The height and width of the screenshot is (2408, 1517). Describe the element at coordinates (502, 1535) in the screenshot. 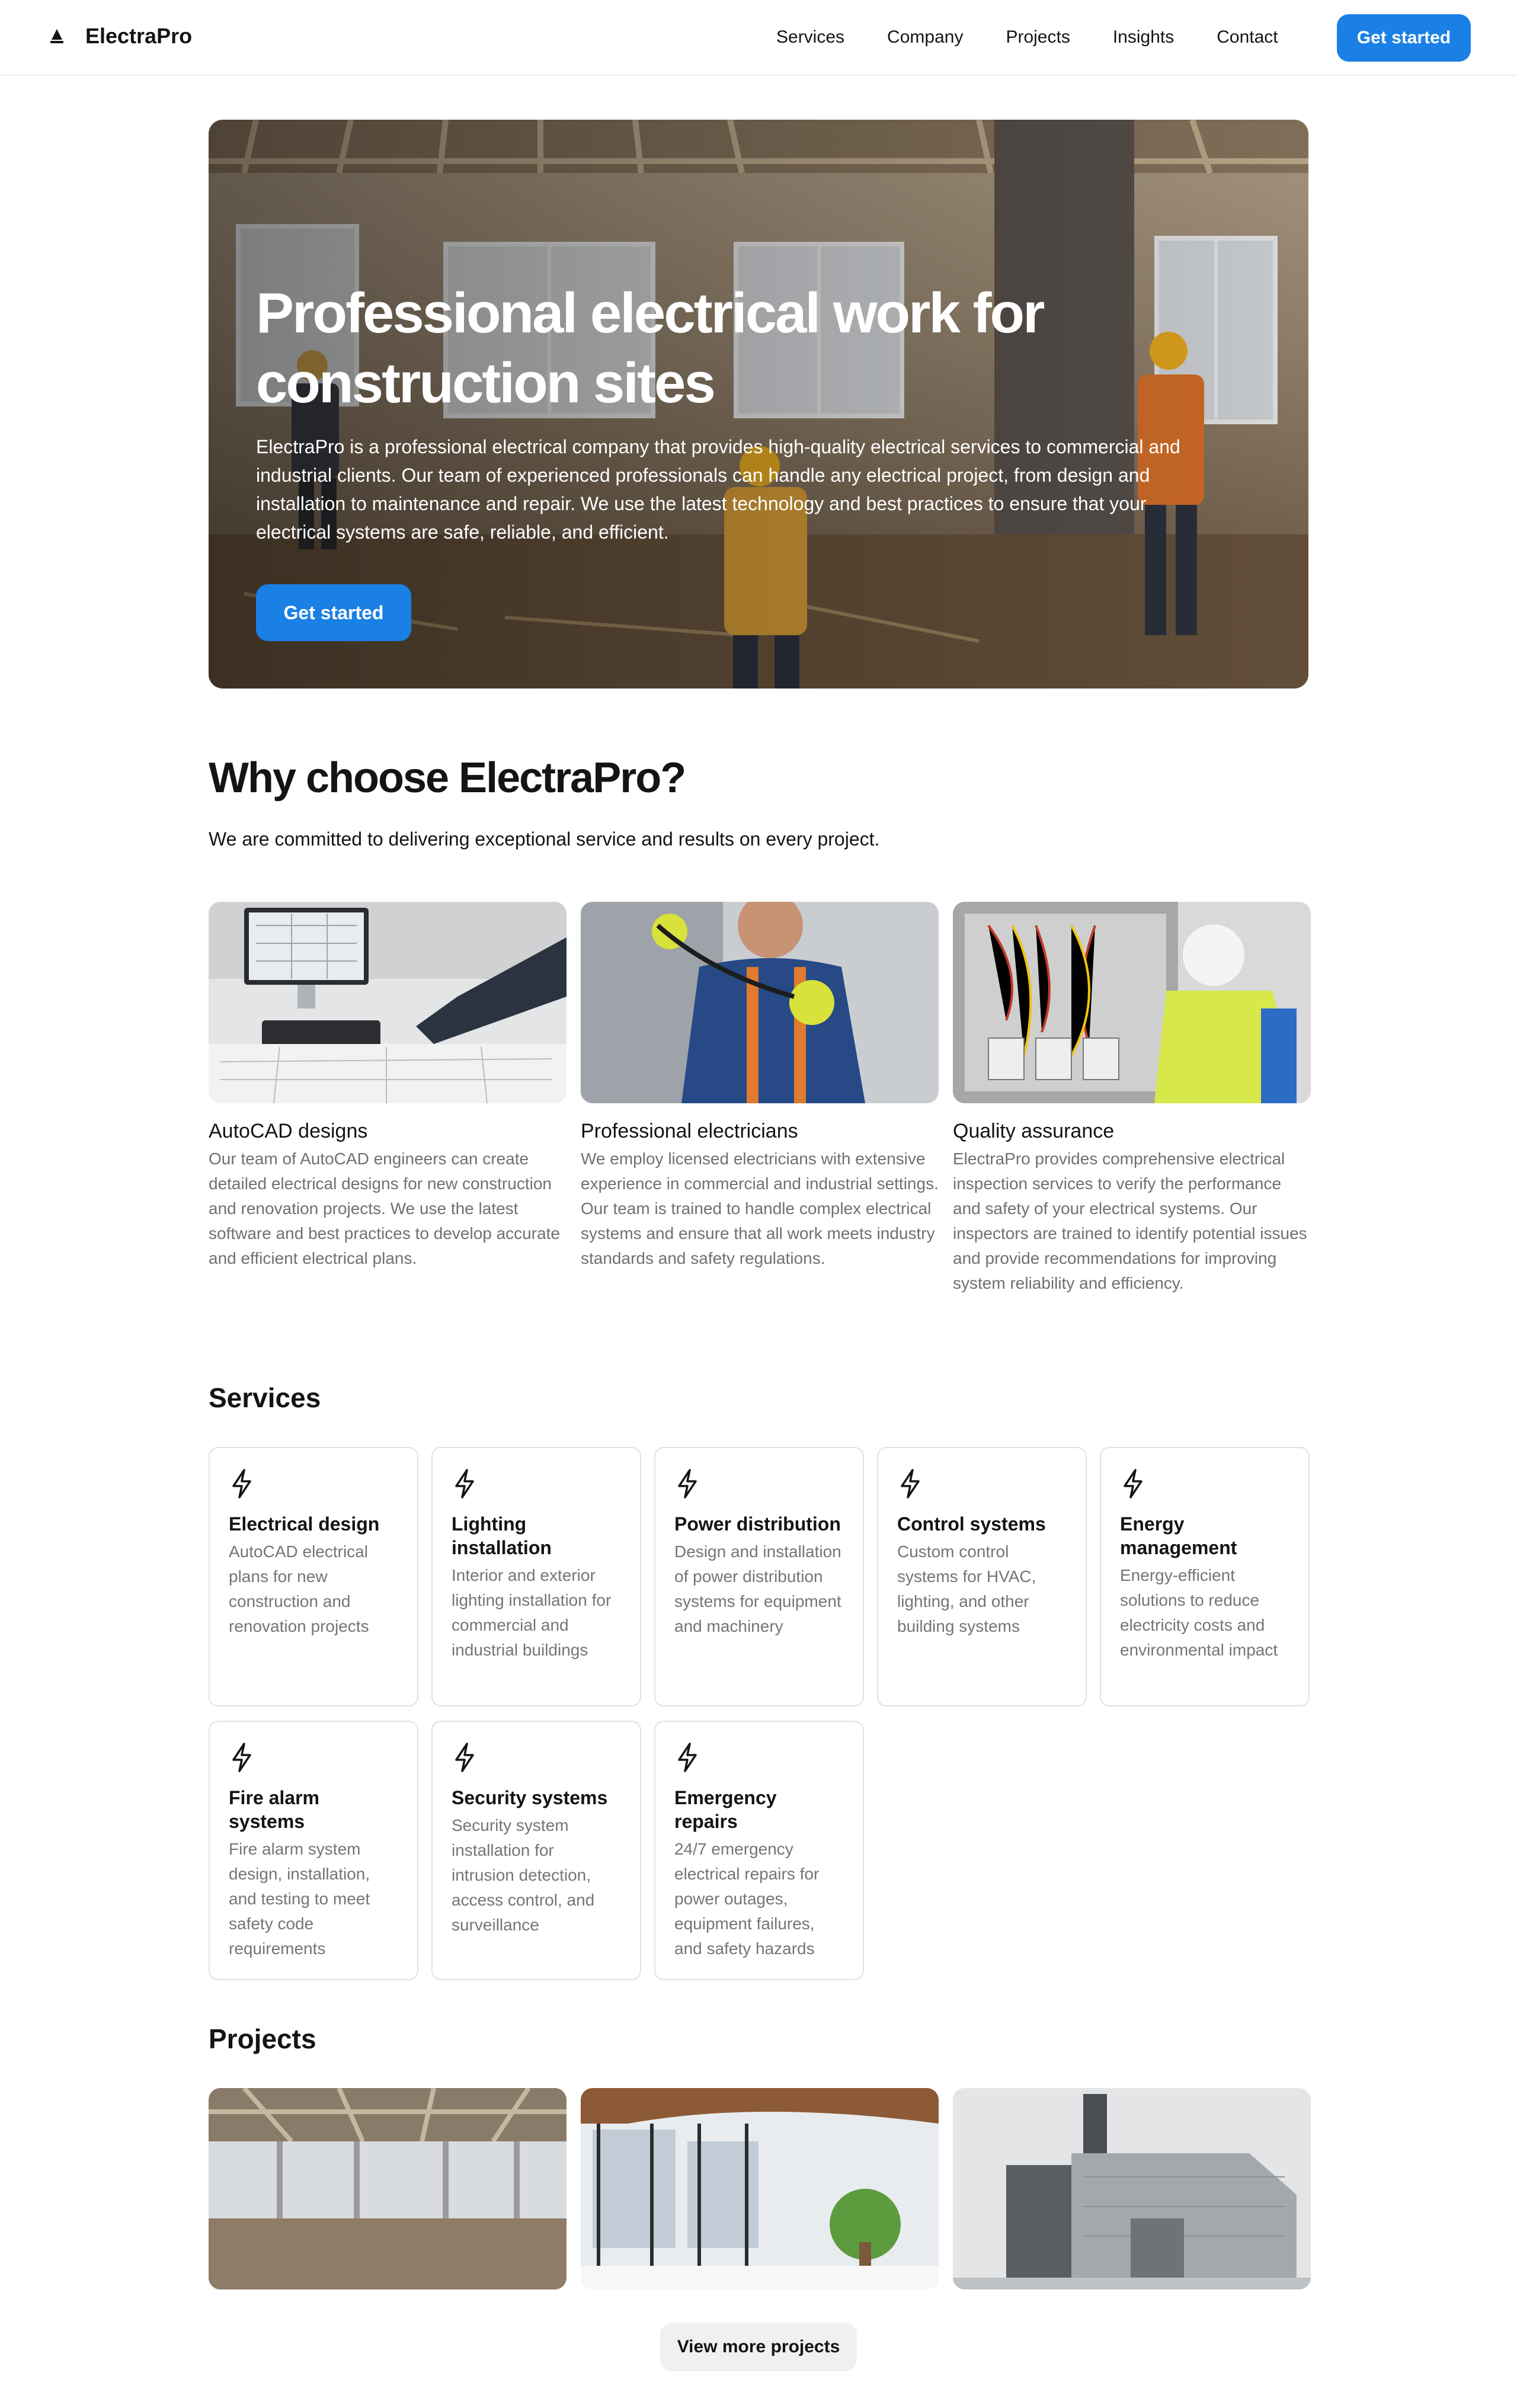

I see `service-title: Lighting installation` at that location.